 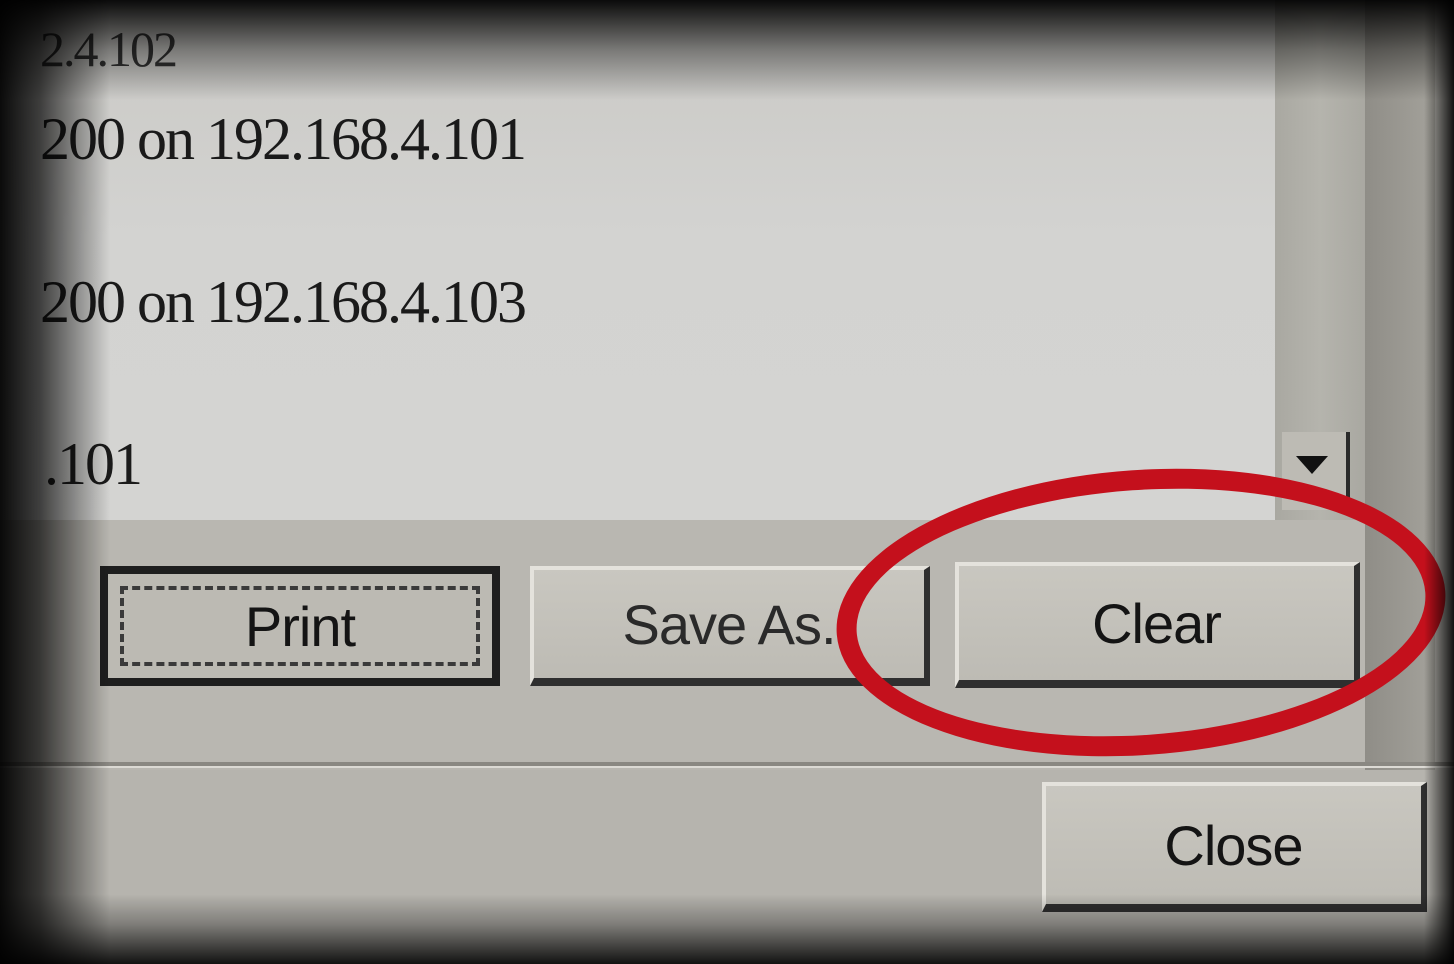 I want to click on log-line: 2.4.102, so click(x=109, y=49).